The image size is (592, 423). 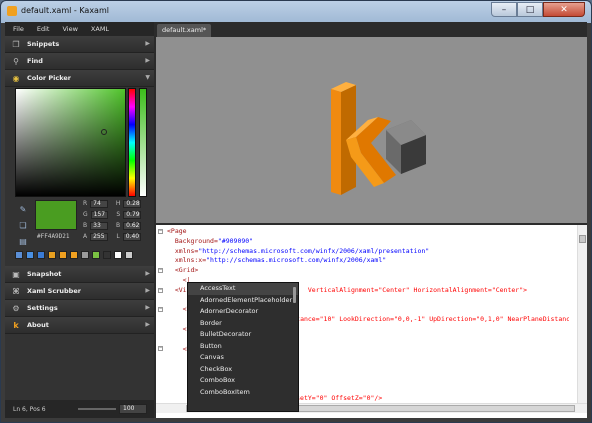 What do you see at coordinates (99, 203) in the screenshot?
I see `r-field: 74` at bounding box center [99, 203].